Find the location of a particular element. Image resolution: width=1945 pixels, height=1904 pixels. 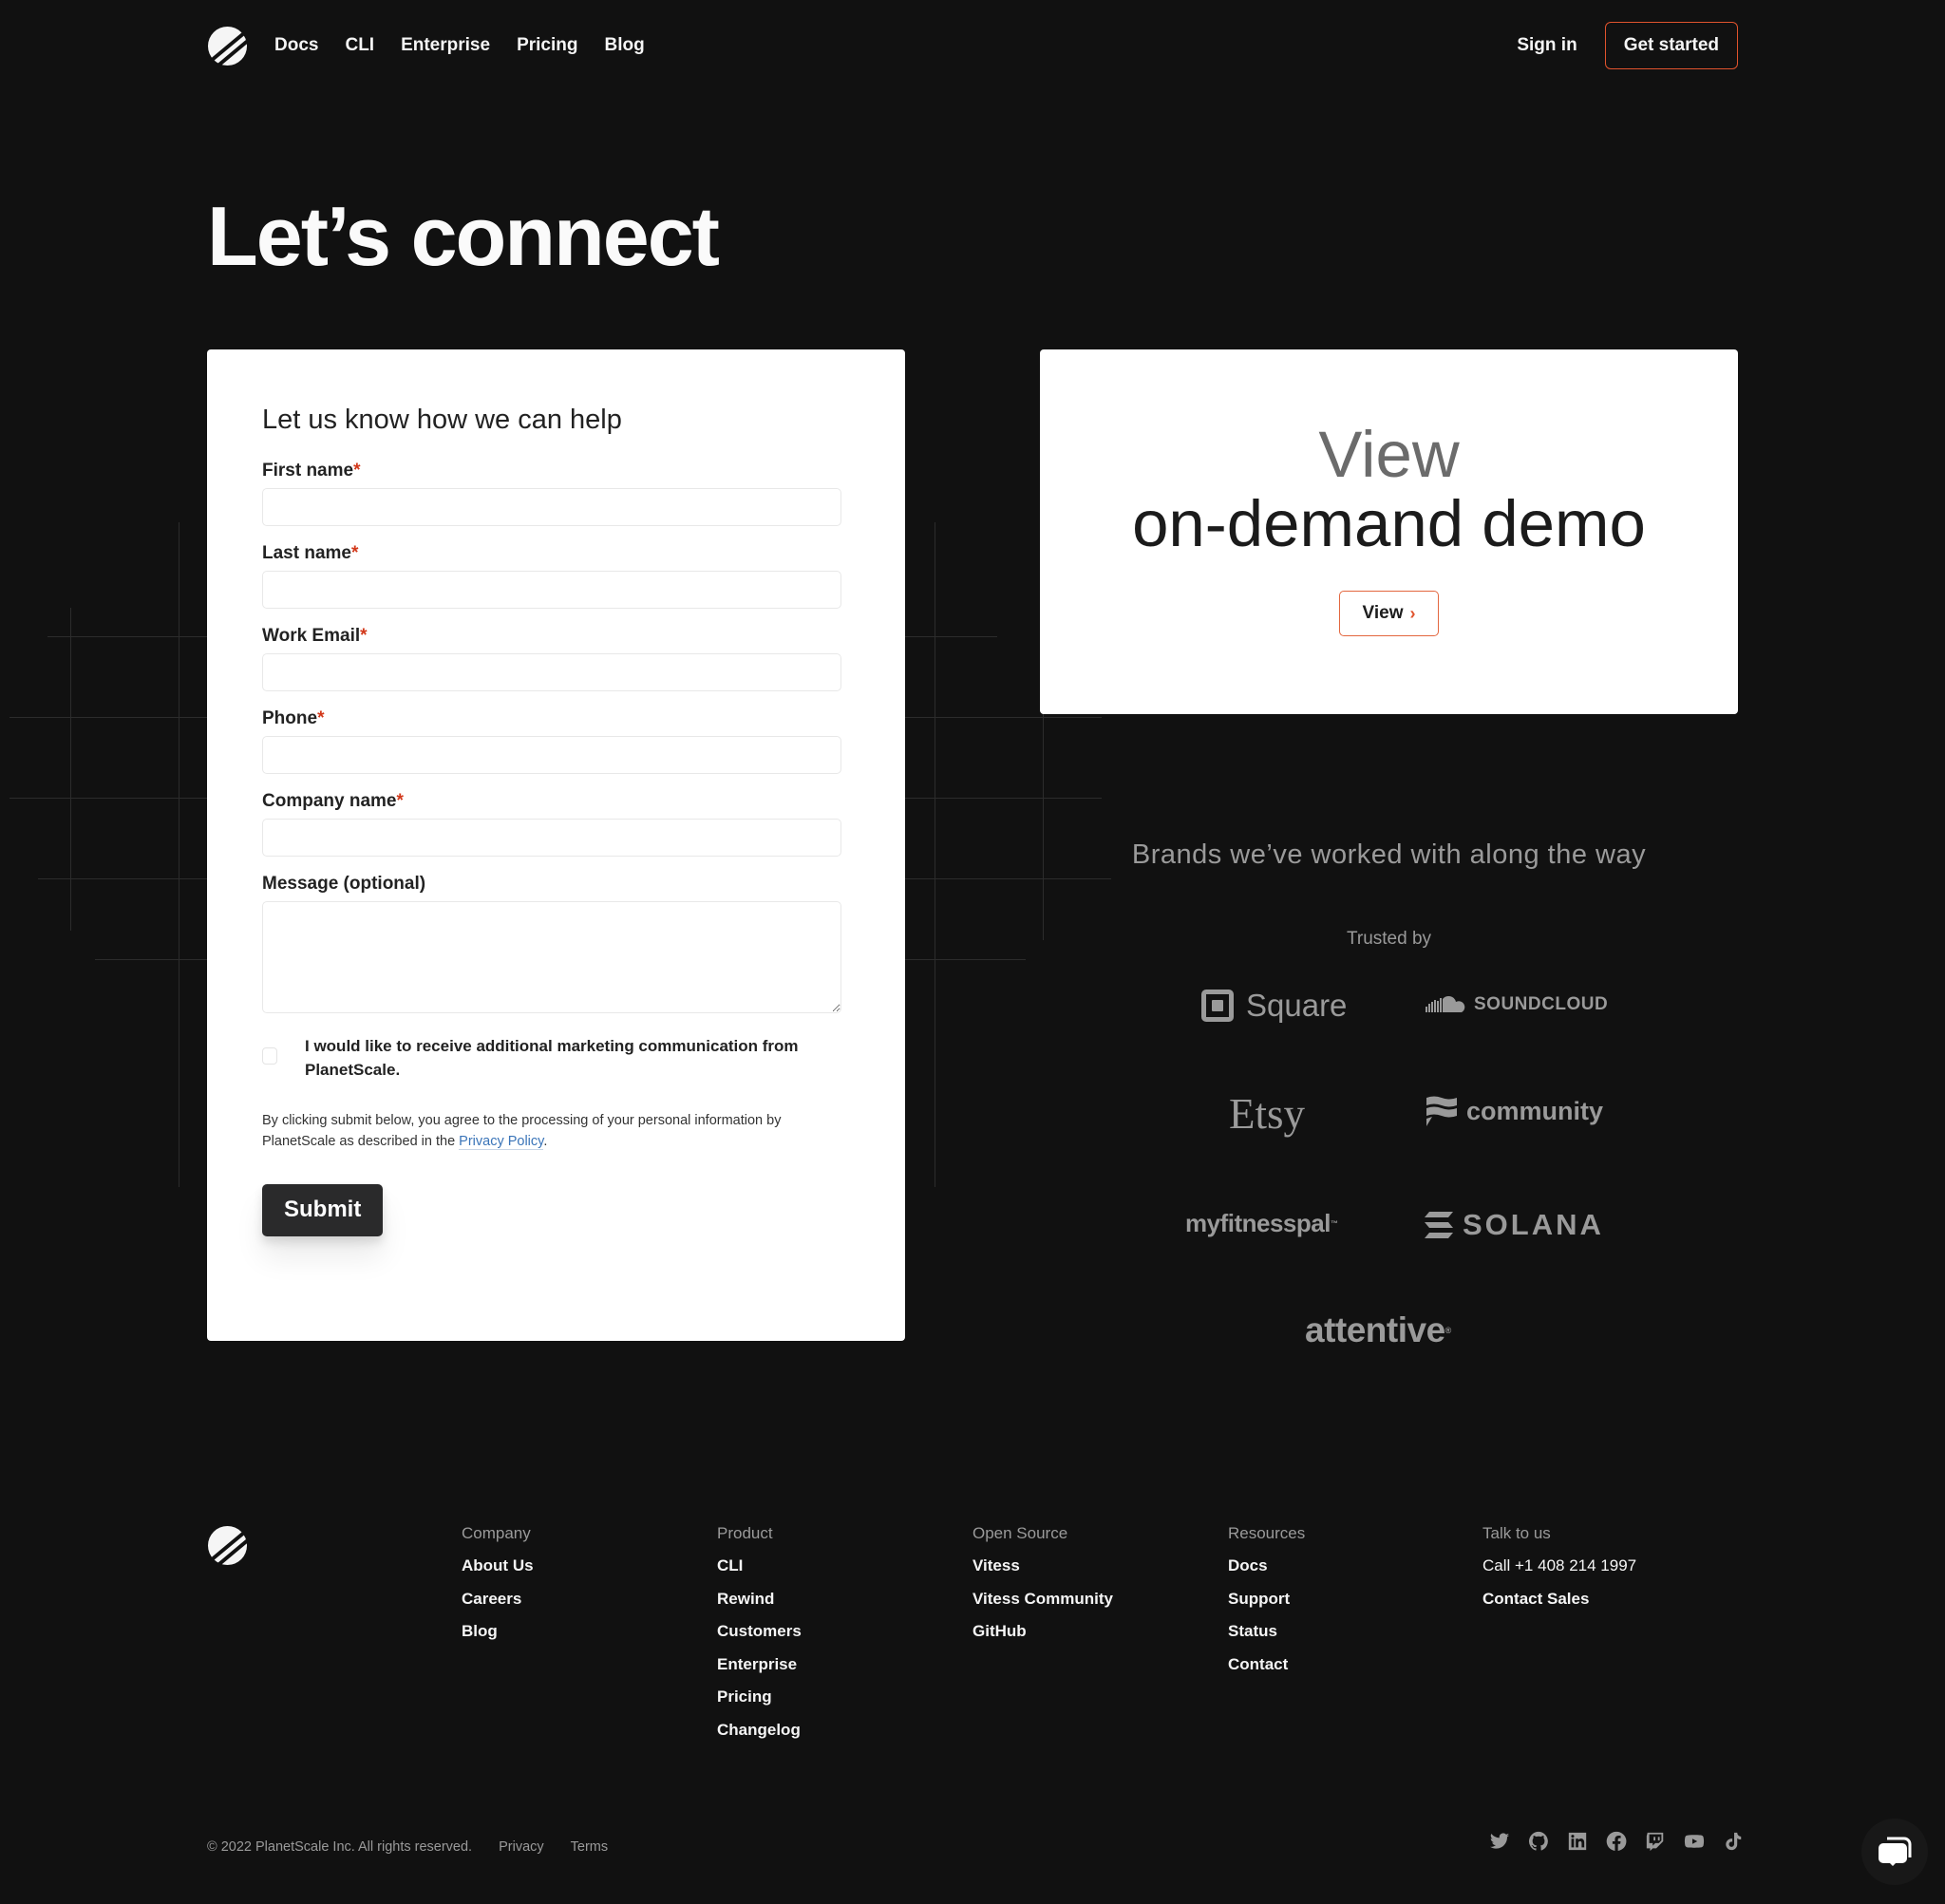

twitch-icon is located at coordinates (1655, 1842).